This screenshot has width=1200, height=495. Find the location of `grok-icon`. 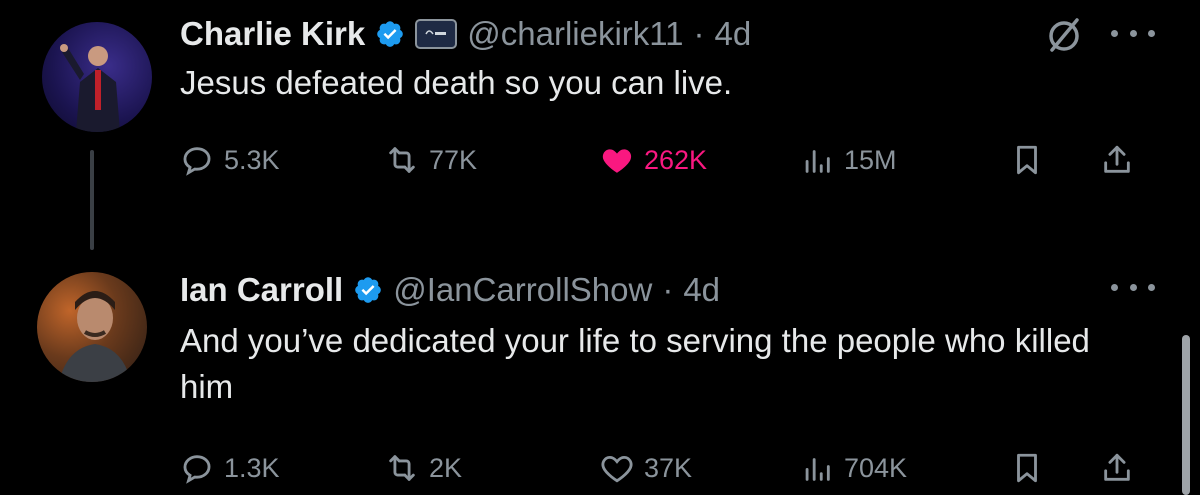

grok-icon is located at coordinates (1064, 35).